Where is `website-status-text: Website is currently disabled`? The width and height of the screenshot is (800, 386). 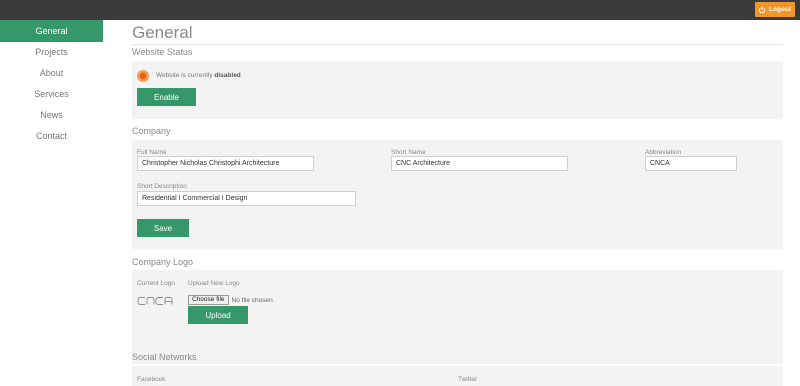 website-status-text: Website is currently disabled is located at coordinates (198, 75).